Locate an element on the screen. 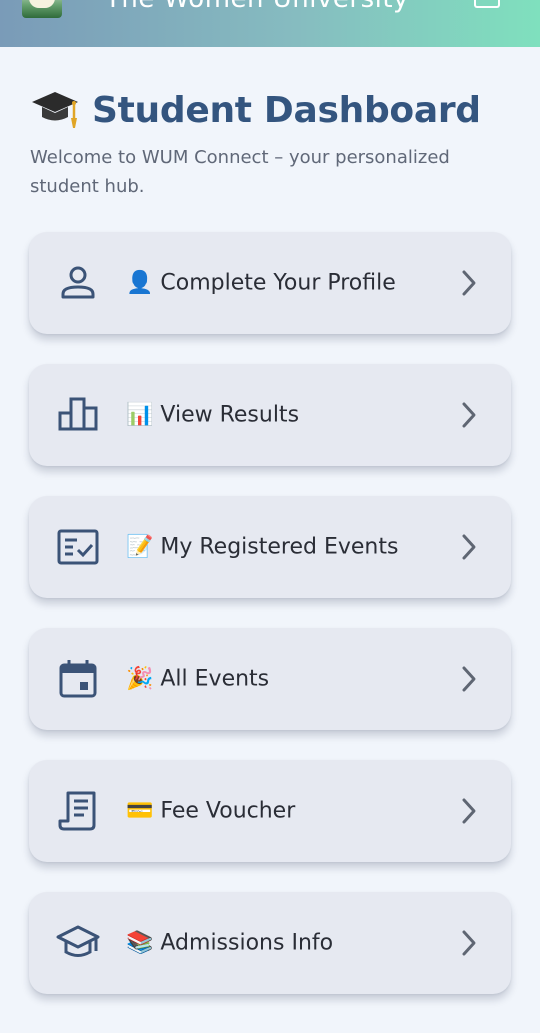 The height and width of the screenshot is (1033, 540). menu-item-registered-events: 📝 My Registered Events is located at coordinates (270, 547).